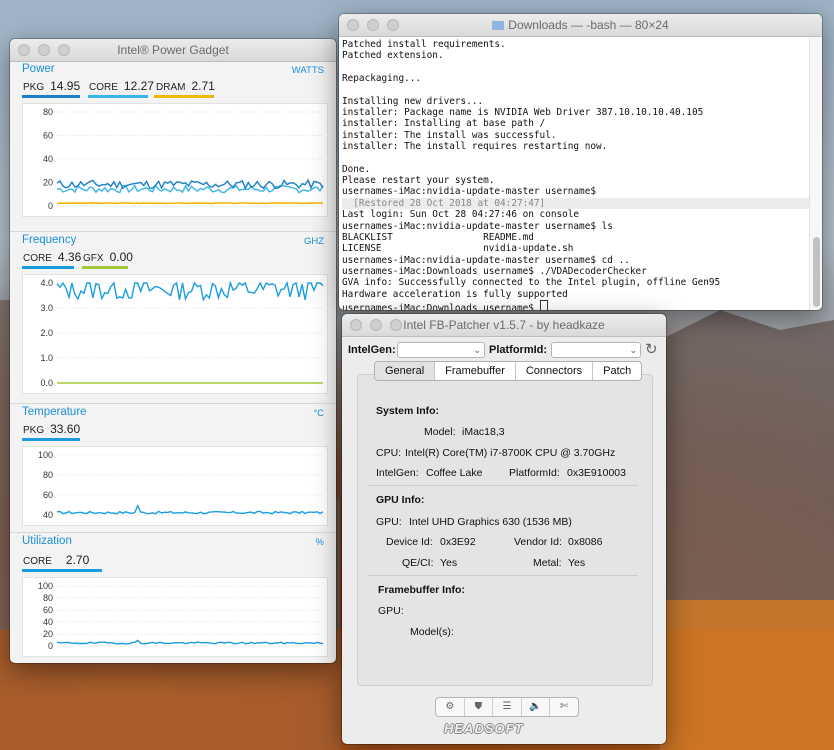 The width and height of the screenshot is (834, 750). Describe the element at coordinates (175, 617) in the screenshot. I see `utilization-graph: 100 80 60 40 20 0` at that location.